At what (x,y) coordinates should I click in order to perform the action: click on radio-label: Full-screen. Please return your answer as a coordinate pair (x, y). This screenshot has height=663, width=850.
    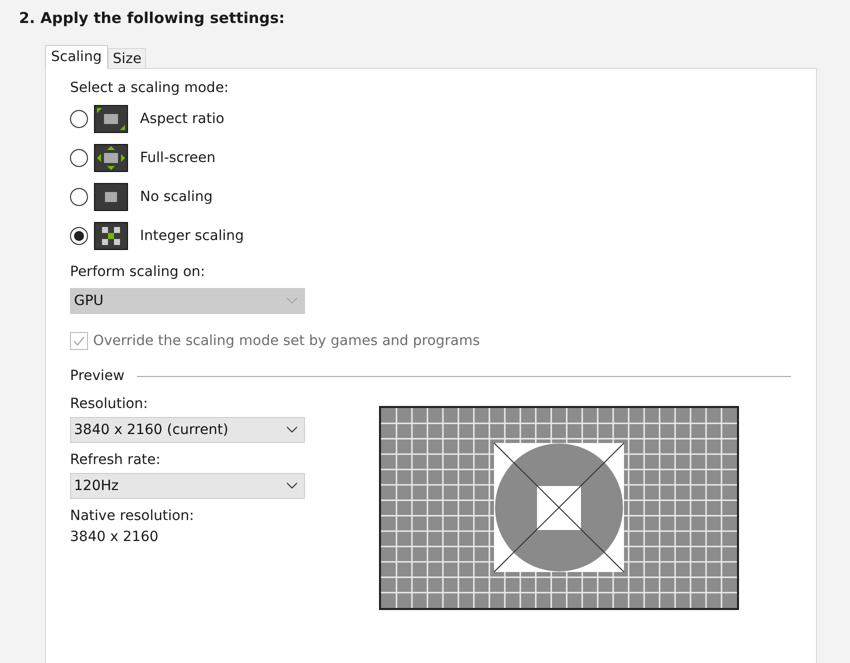
    Looking at the image, I should click on (178, 158).